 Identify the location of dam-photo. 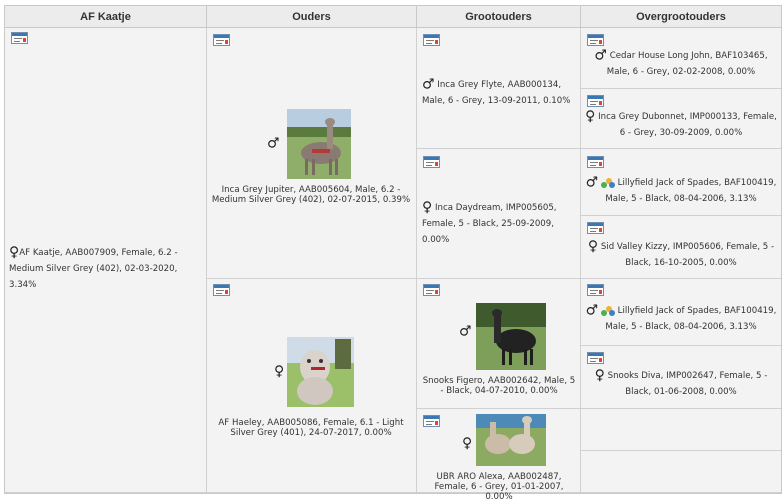
(320, 372).